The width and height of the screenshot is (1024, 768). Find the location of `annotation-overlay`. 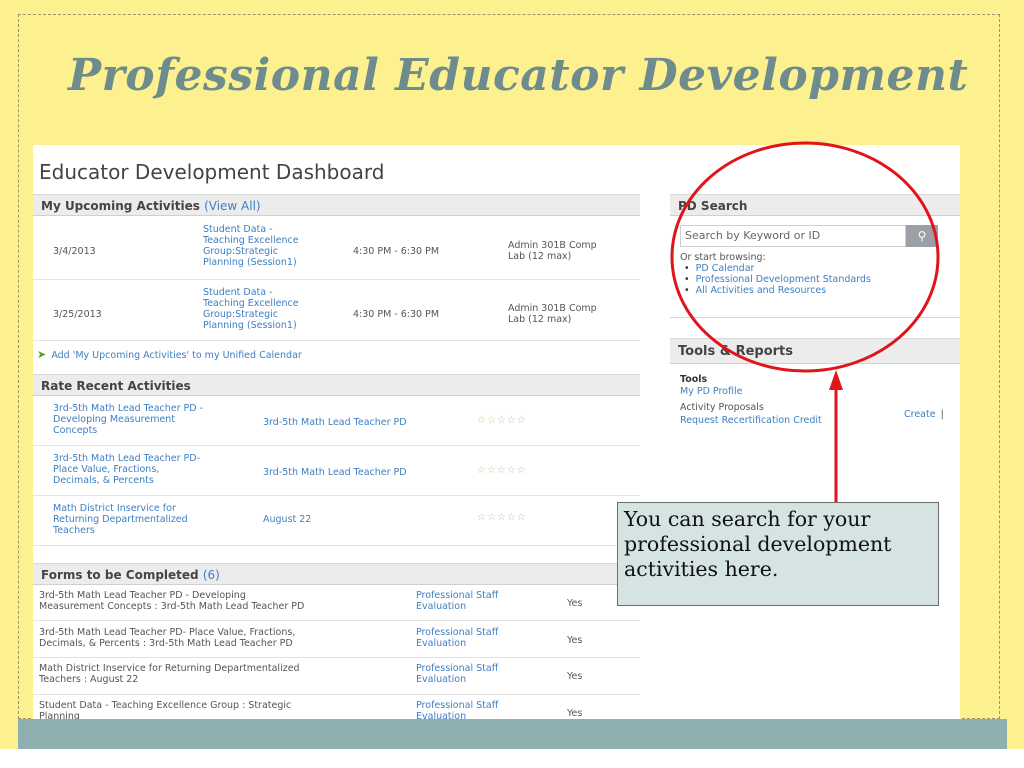

annotation-overlay is located at coordinates (805, 321).